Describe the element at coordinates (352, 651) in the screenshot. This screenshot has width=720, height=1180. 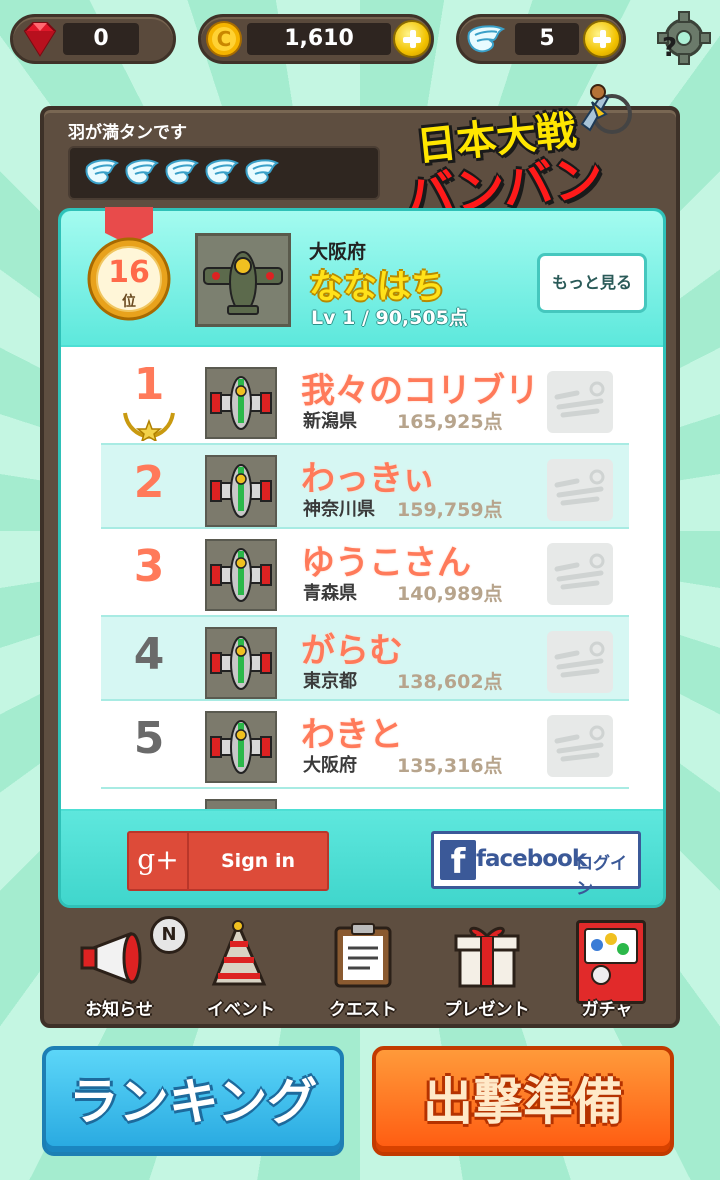
I see `player-name: がらむ` at that location.